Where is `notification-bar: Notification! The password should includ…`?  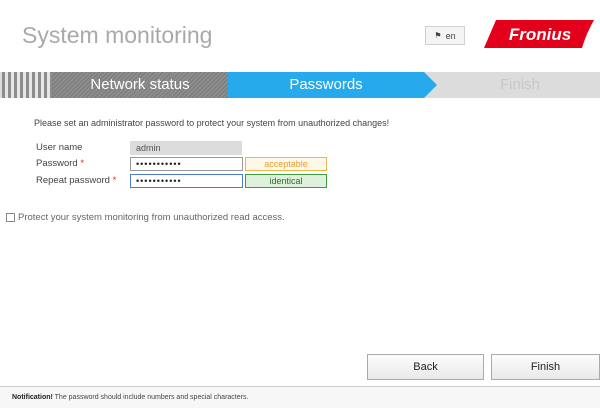
notification-bar: Notification! The password should includ… is located at coordinates (300, 397).